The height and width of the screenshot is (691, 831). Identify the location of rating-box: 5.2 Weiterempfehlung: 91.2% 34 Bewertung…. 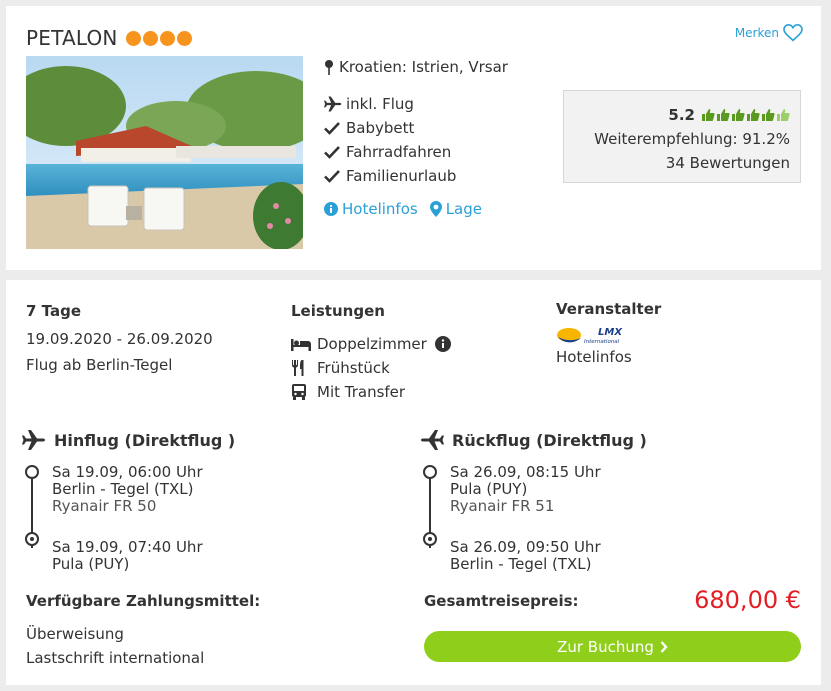
(682, 136).